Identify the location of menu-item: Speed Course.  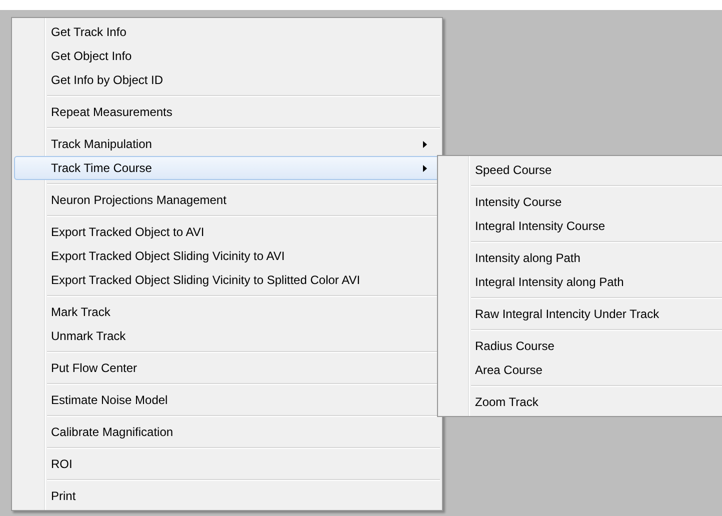
(581, 170).